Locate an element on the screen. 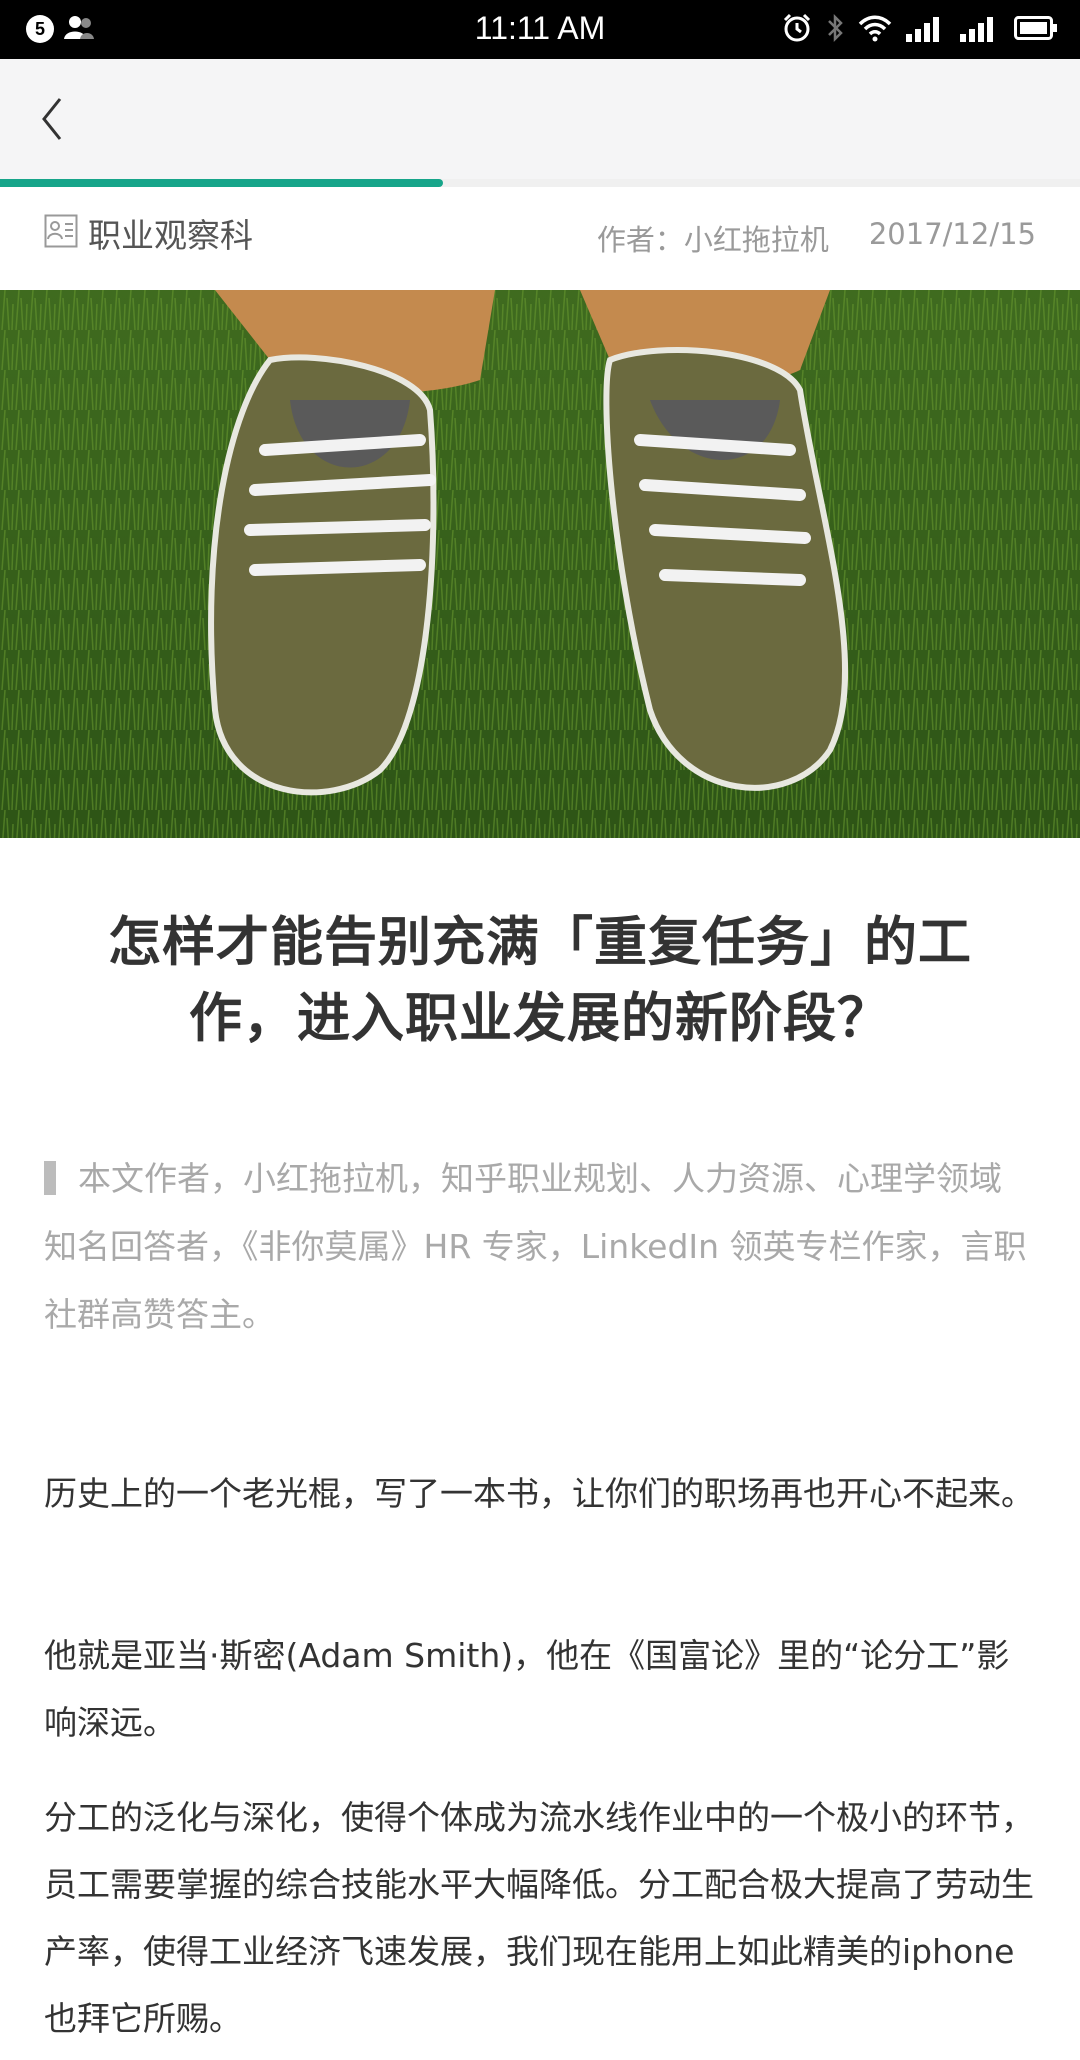 This screenshot has width=1080, height=2060. author-label: 作者：小红拖拉机 is located at coordinates (713, 238).